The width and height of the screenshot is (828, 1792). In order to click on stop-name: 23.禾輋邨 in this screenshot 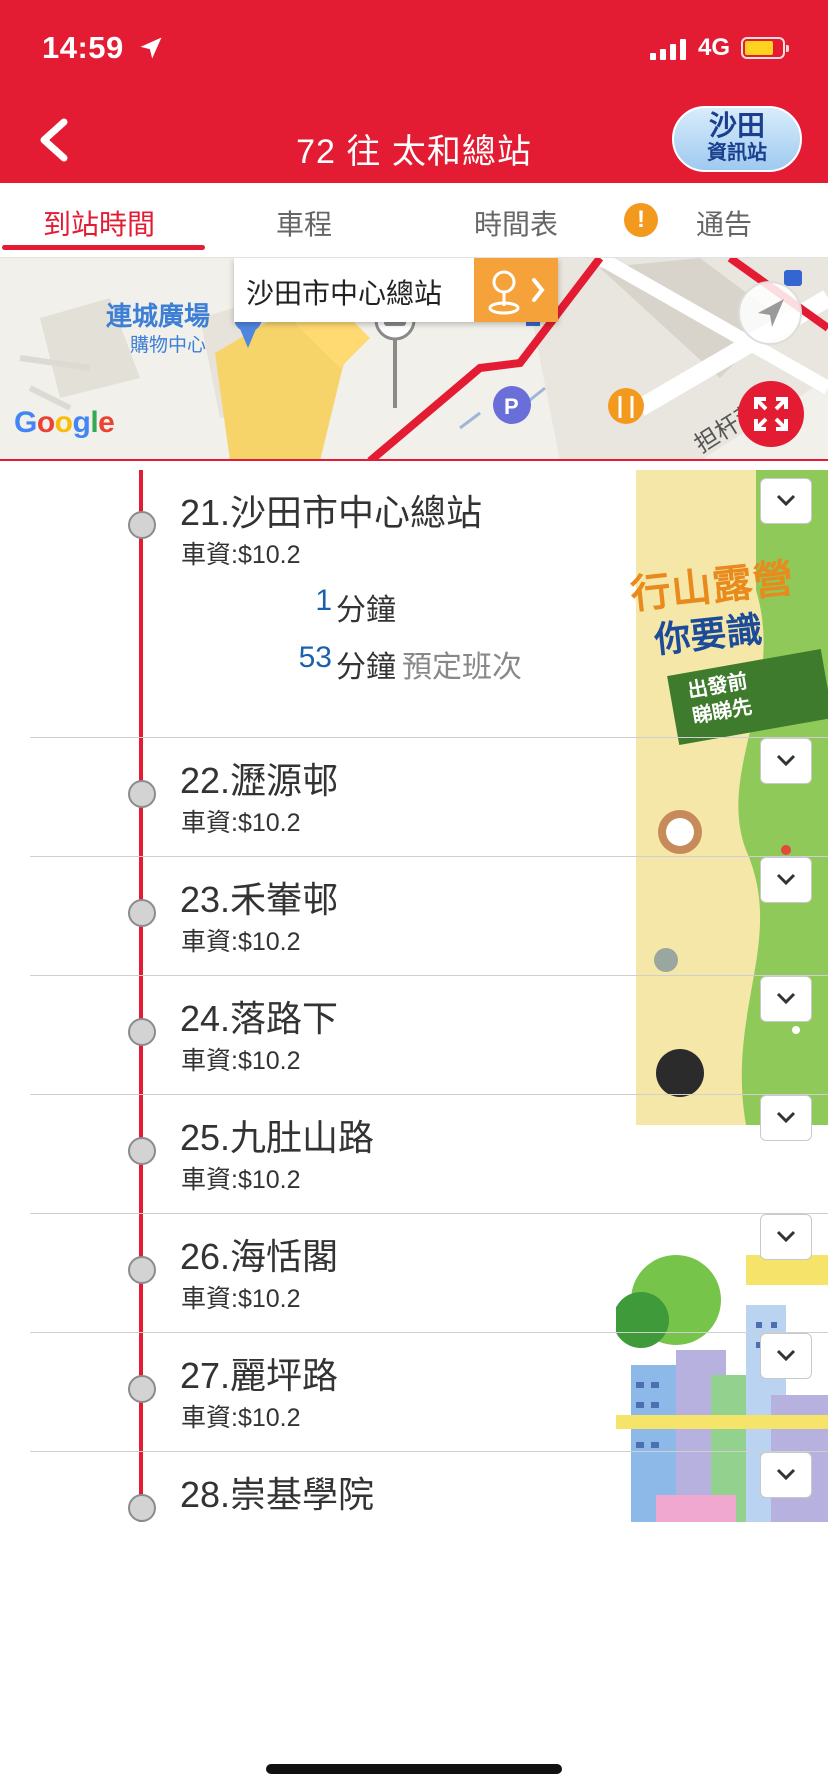, I will do `click(259, 899)`.